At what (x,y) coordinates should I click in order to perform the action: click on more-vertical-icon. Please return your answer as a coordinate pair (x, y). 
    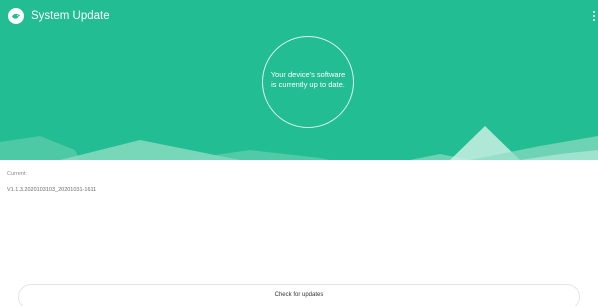
    Looking at the image, I should click on (594, 16).